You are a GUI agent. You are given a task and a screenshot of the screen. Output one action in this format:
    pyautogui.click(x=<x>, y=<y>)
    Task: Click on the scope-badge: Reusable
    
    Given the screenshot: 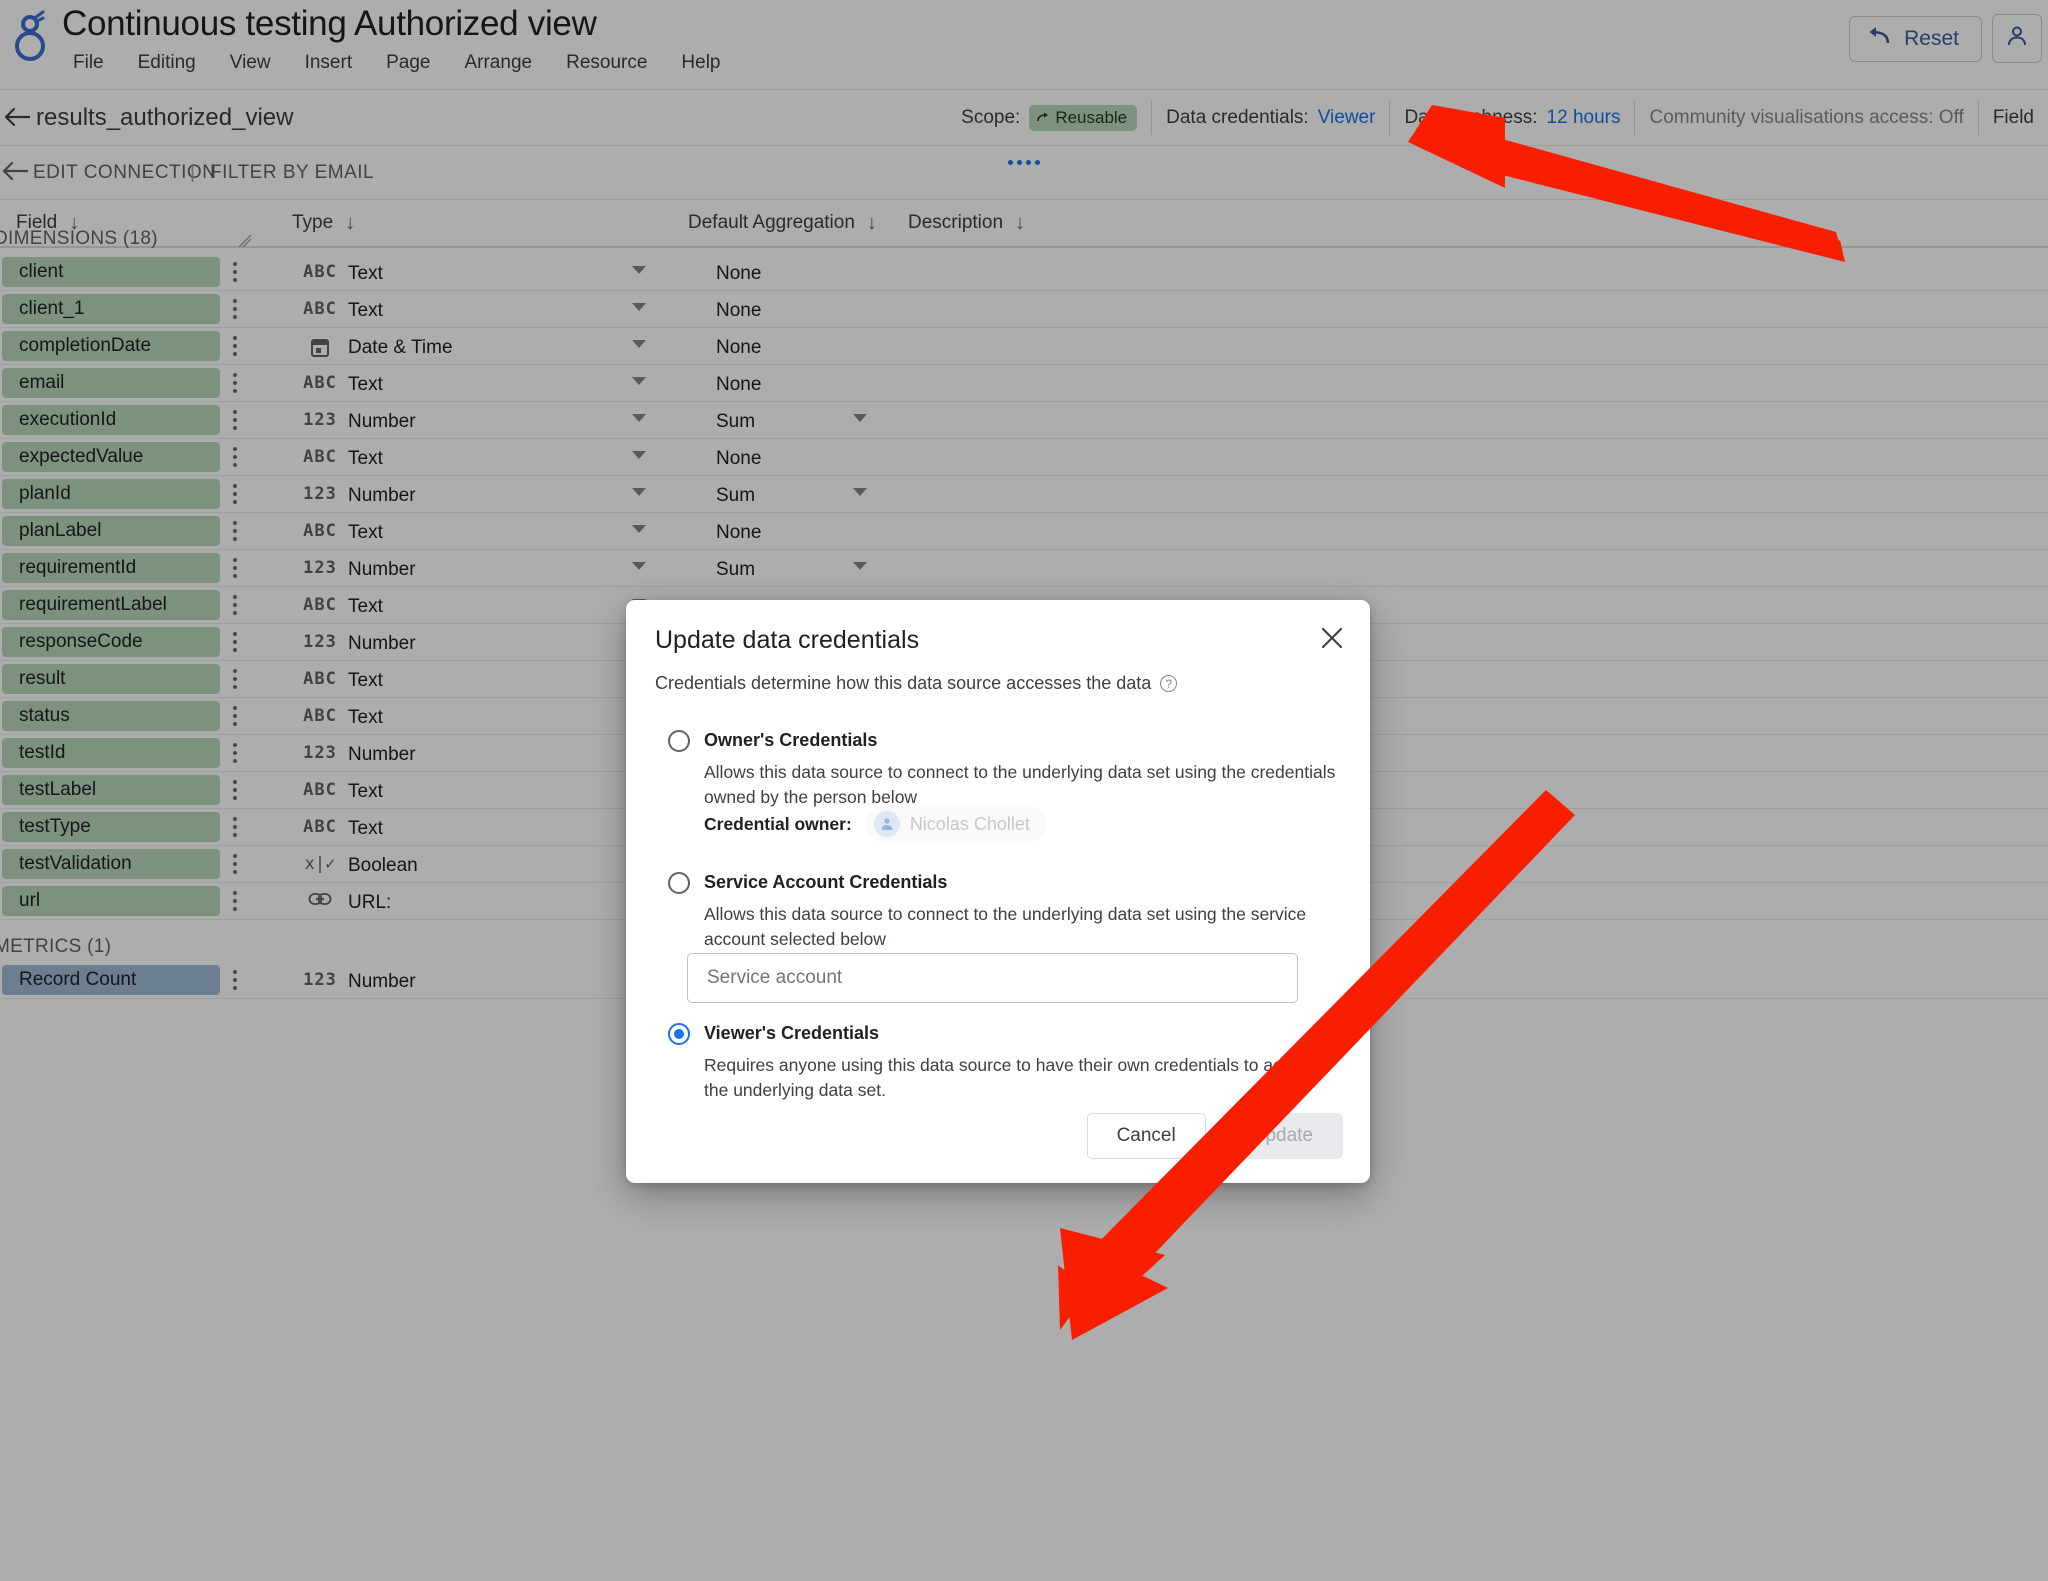 What is the action you would take?
    pyautogui.click(x=1083, y=118)
    